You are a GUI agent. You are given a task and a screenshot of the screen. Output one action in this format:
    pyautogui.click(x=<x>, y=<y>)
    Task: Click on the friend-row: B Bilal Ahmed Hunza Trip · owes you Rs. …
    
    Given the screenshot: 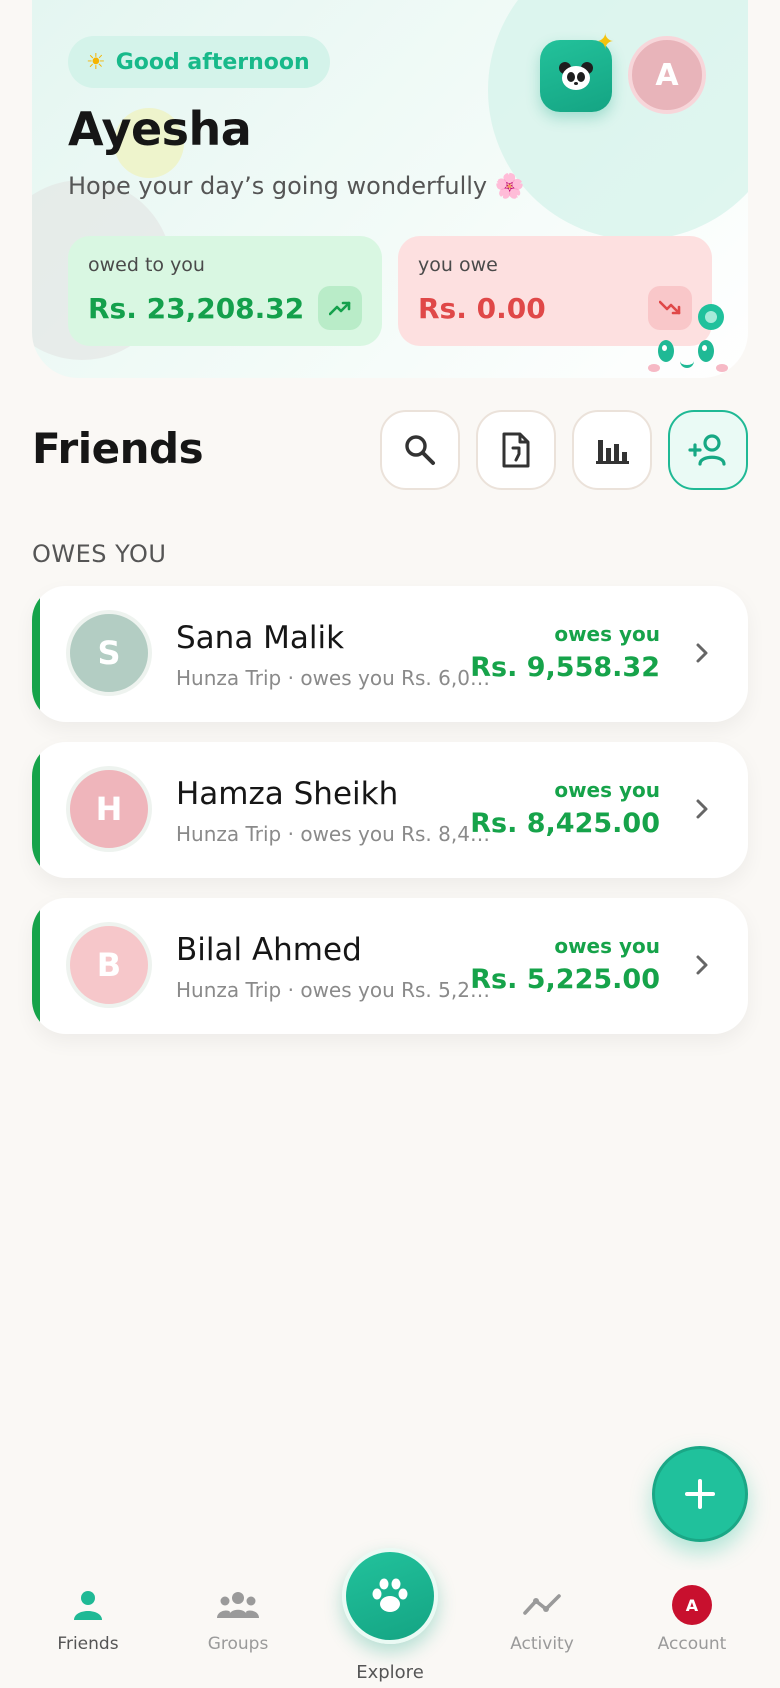 What is the action you would take?
    pyautogui.click(x=390, y=966)
    